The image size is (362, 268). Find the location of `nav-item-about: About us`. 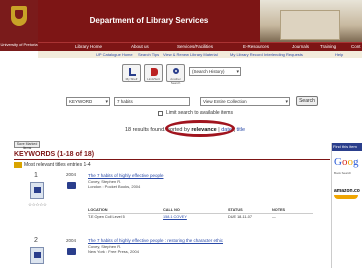

nav-item-about: About us is located at coordinates (140, 46).